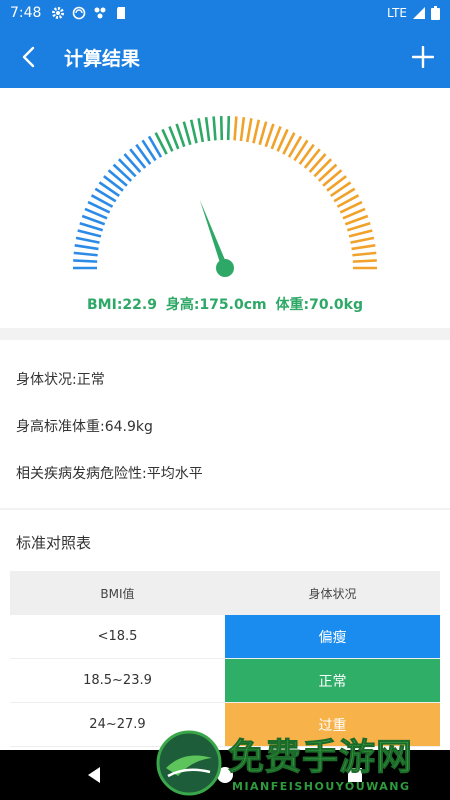  I want to click on network-type: LTE, so click(397, 13).